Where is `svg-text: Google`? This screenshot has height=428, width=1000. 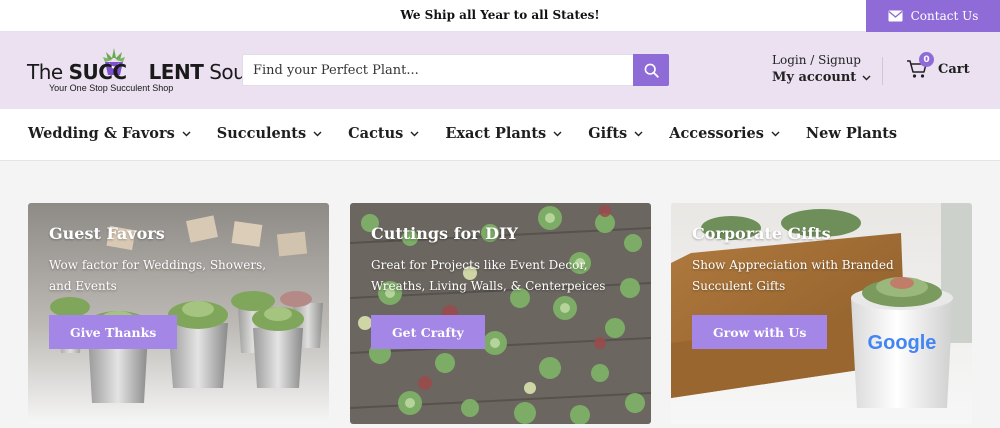
svg-text: Google is located at coordinates (902, 343).